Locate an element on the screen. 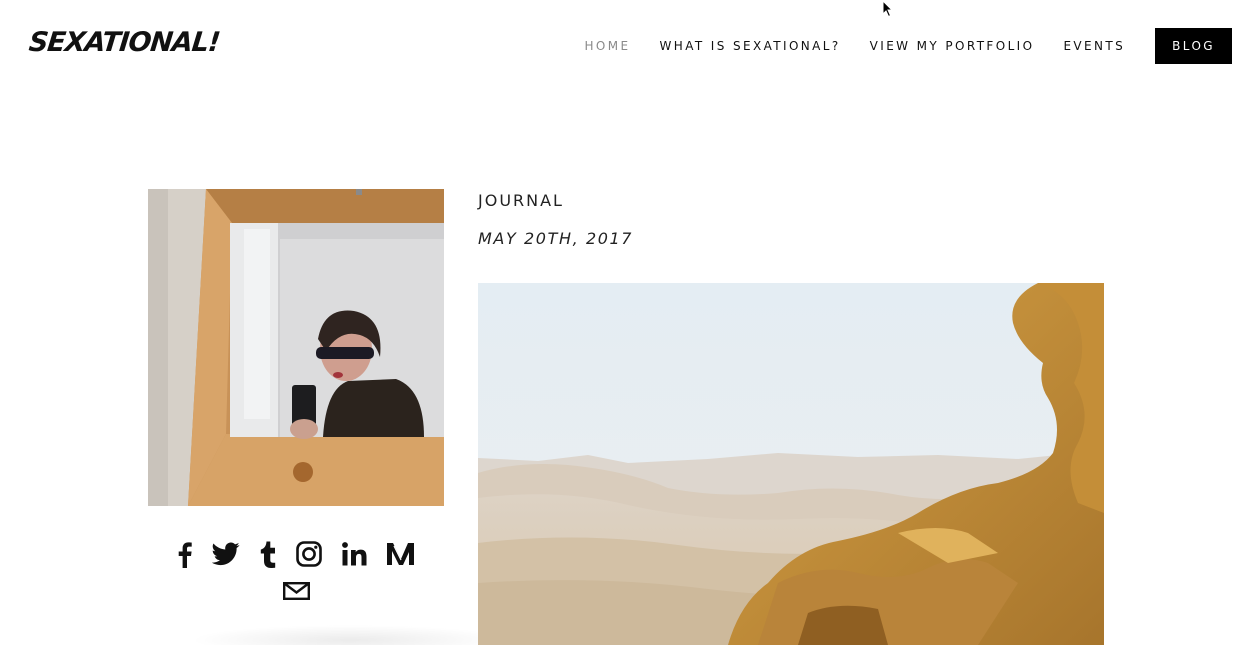 The image size is (1253, 645). bottom-shadow is located at coordinates (350, 635).